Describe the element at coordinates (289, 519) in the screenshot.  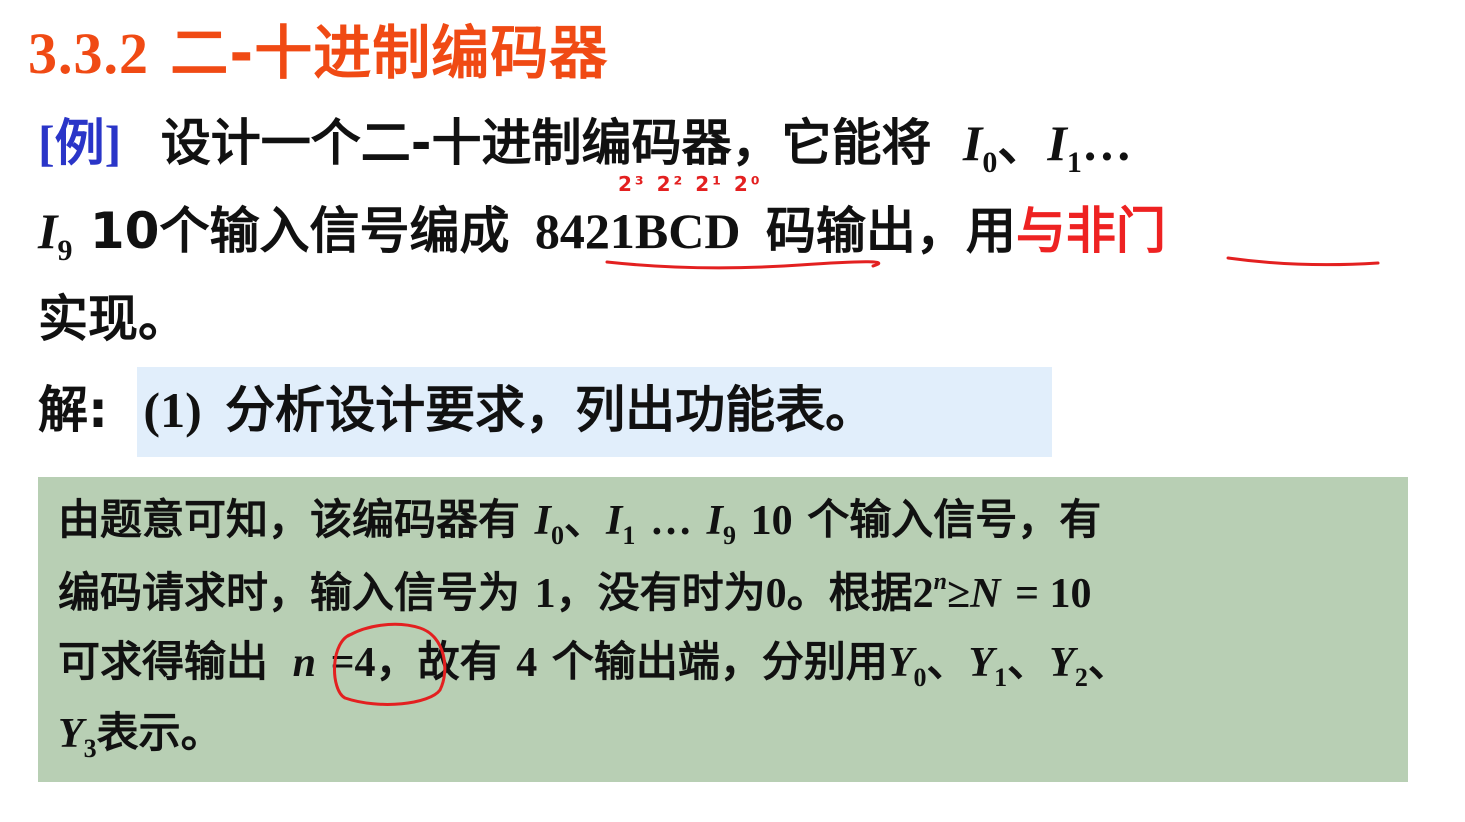
I see `box-text-1a: 由题意可知，该编码器有` at that location.